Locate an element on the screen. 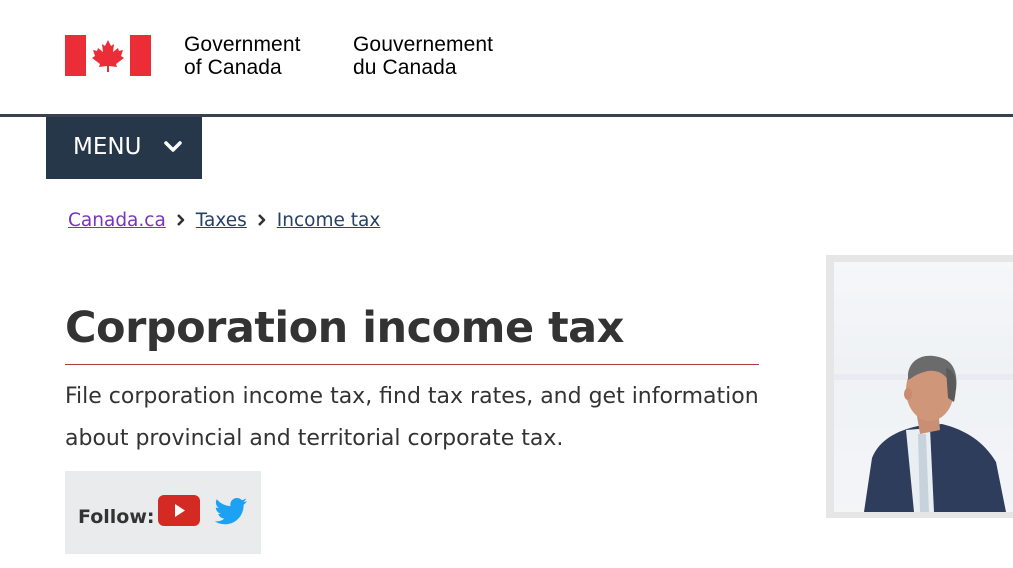 The height and width of the screenshot is (568, 1013). signature-fr-line2: du Canada is located at coordinates (405, 67).